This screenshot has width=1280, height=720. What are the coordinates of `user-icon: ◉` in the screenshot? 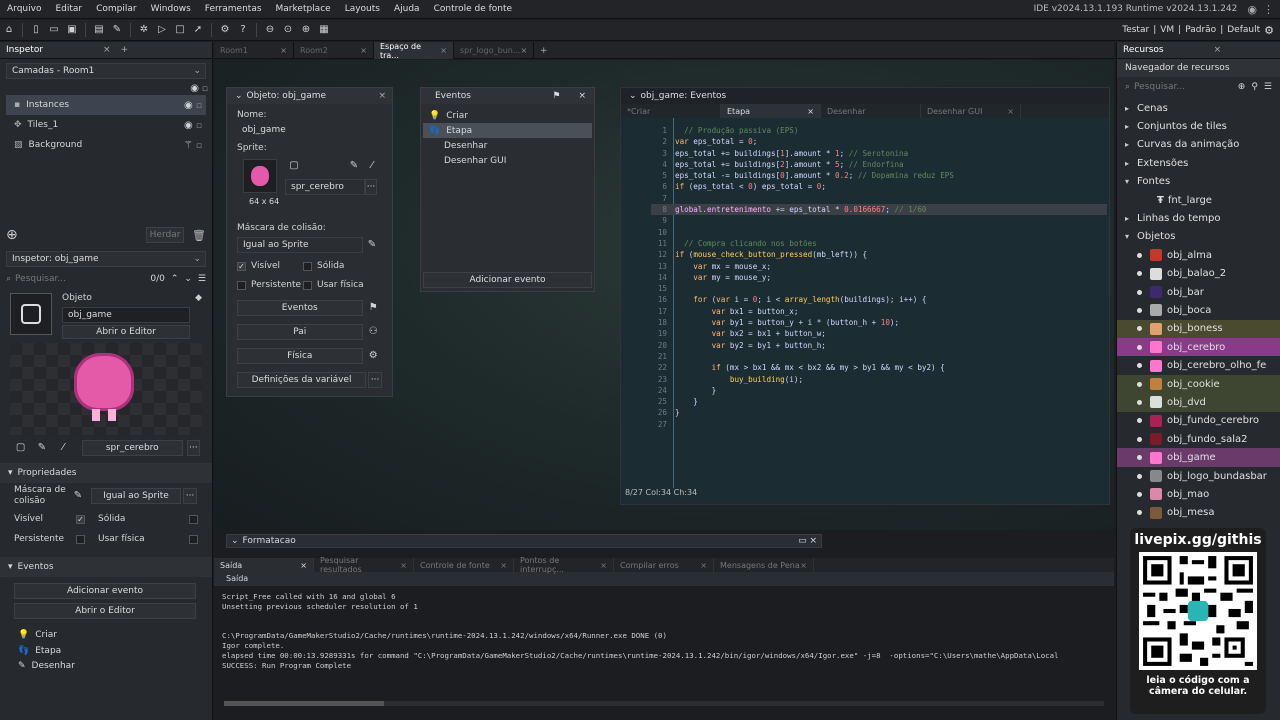 It's located at (1252, 9).